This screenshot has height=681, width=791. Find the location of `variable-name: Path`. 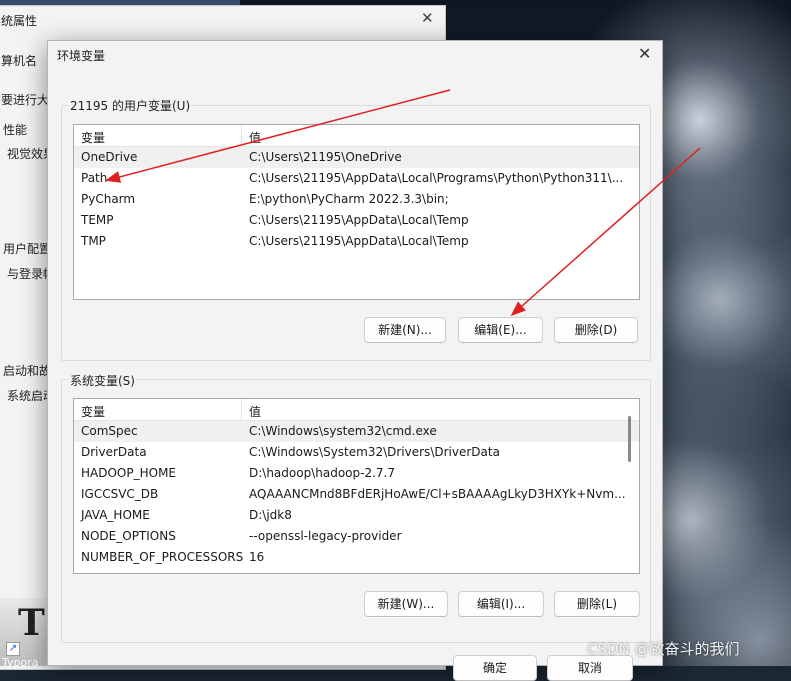

variable-name: Path is located at coordinates (94, 178).